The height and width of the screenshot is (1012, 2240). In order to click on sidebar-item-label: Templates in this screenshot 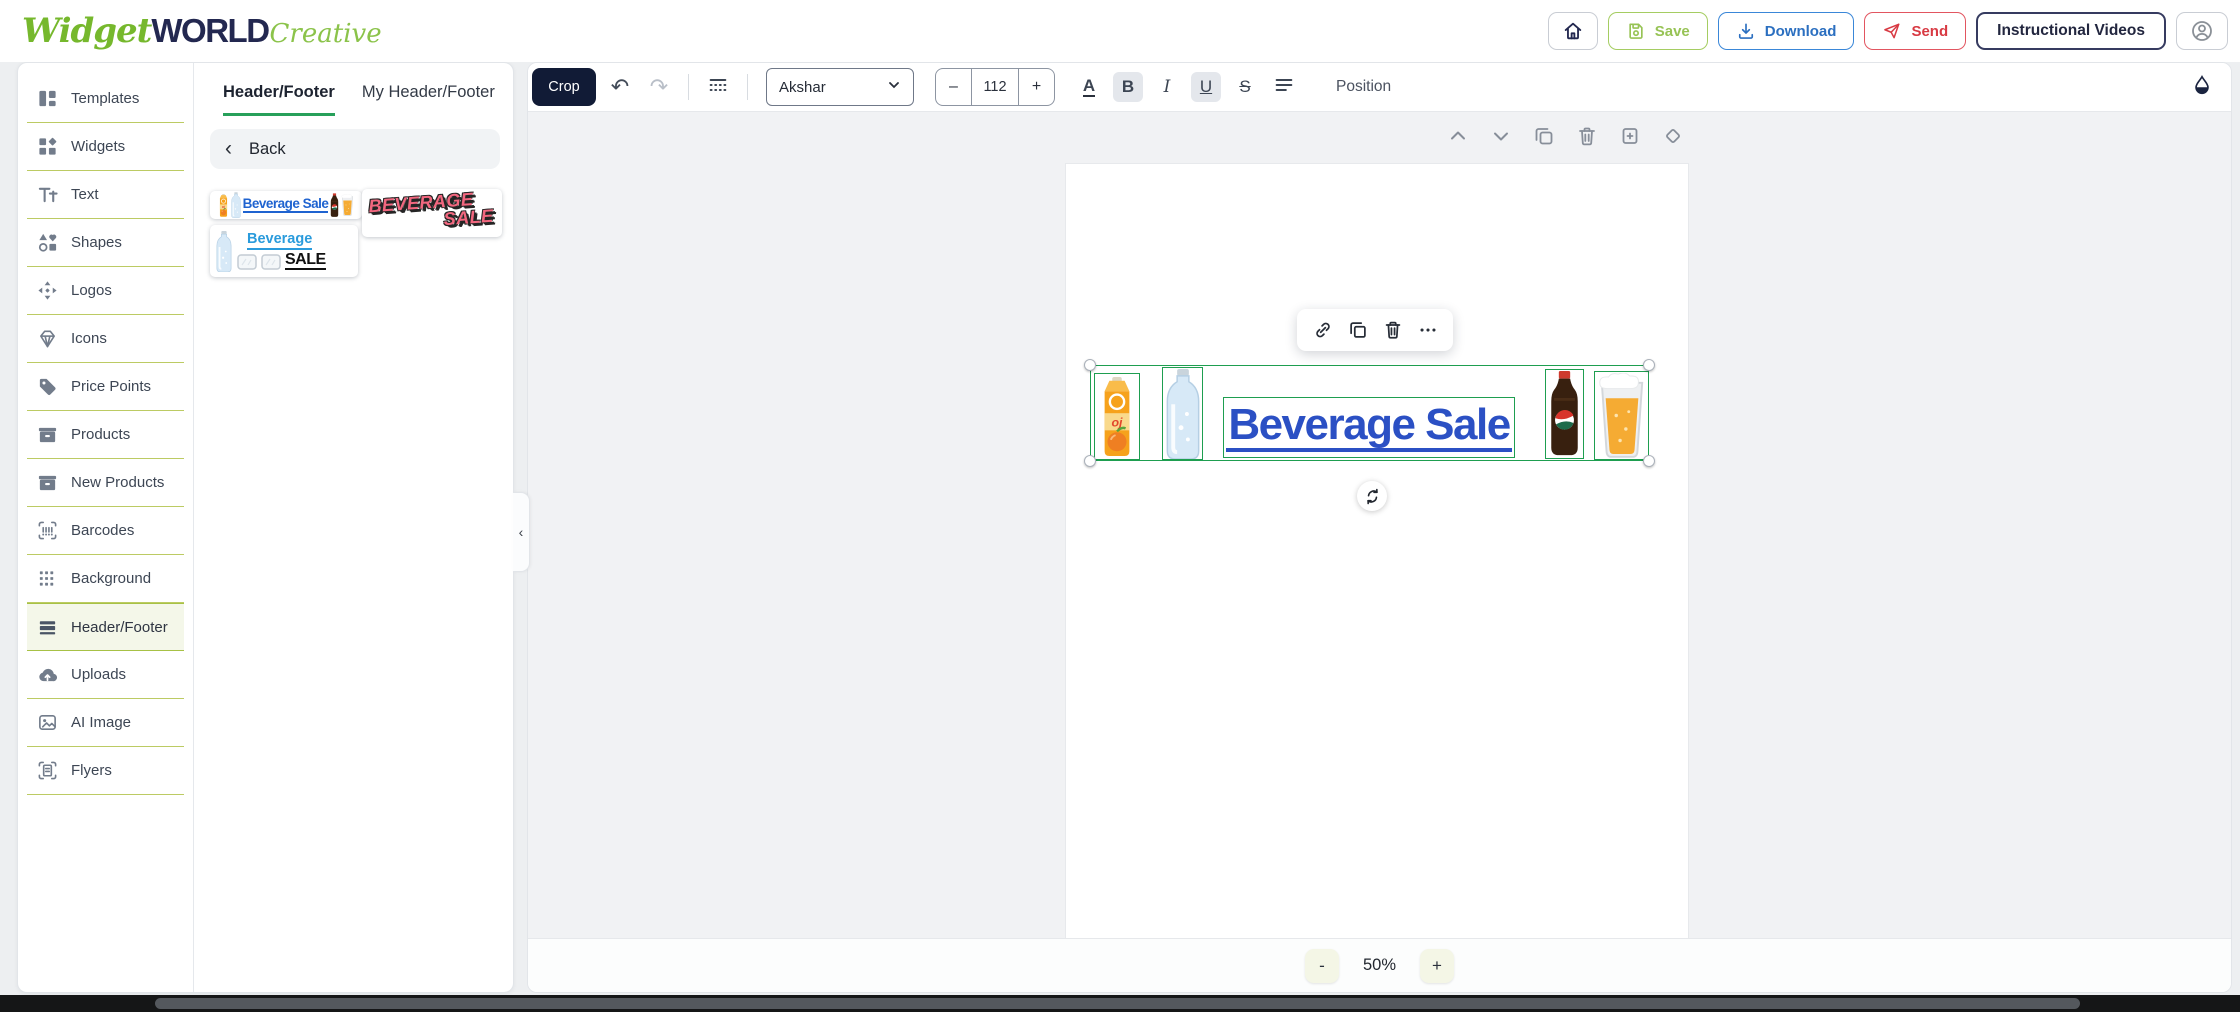, I will do `click(105, 98)`.